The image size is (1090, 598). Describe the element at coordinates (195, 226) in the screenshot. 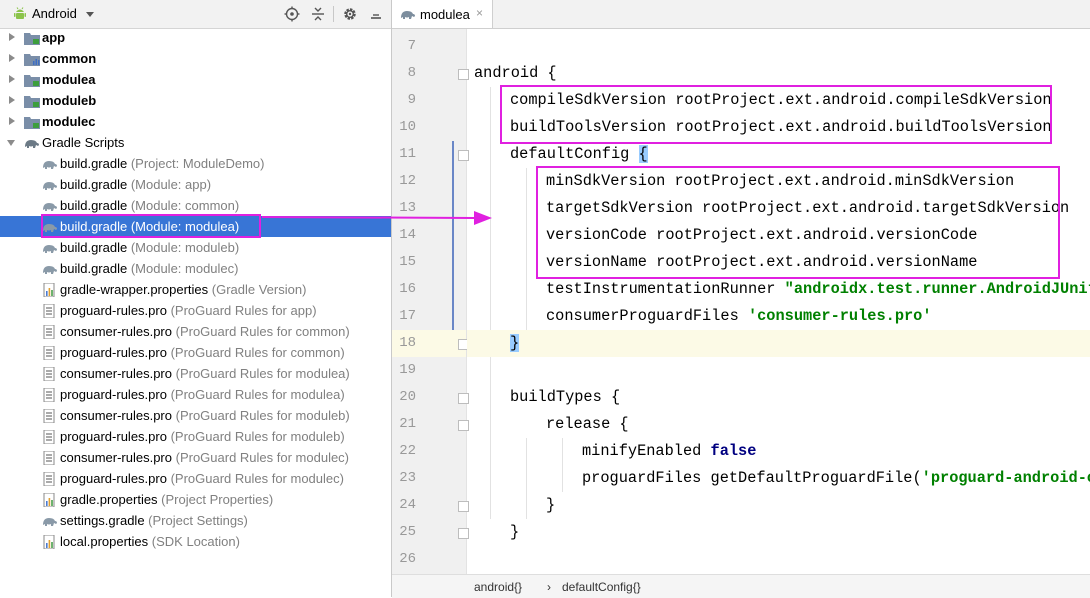

I see `tree-item: build.gradle (Module: modulea)` at that location.